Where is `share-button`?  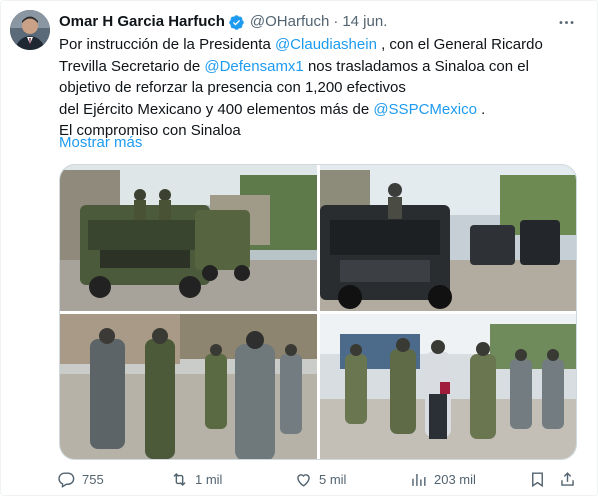 share-button is located at coordinates (567, 479).